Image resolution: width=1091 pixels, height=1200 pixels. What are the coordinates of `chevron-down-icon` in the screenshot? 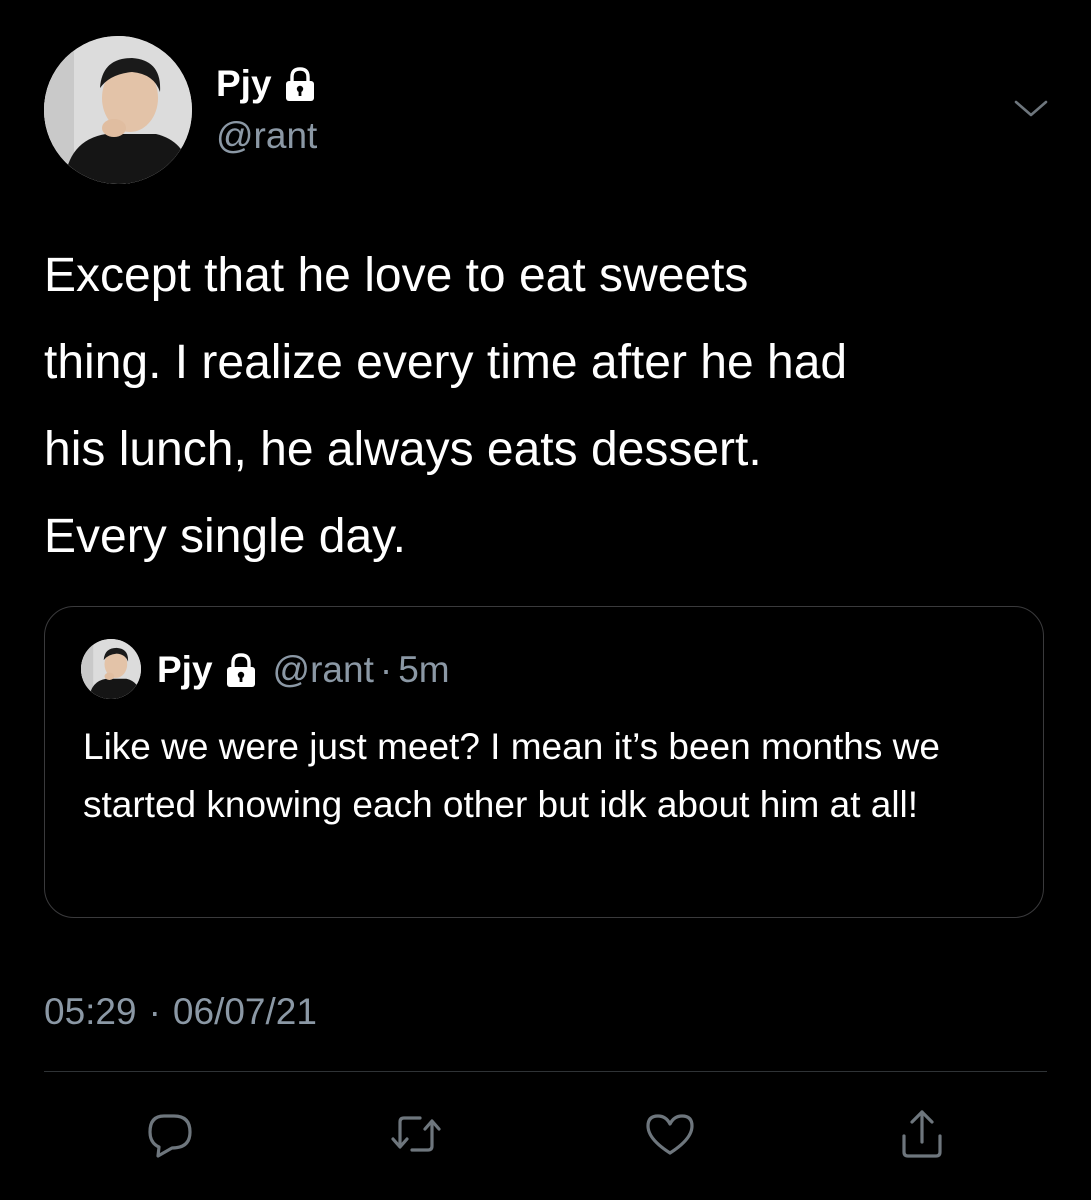 It's located at (1031, 108).